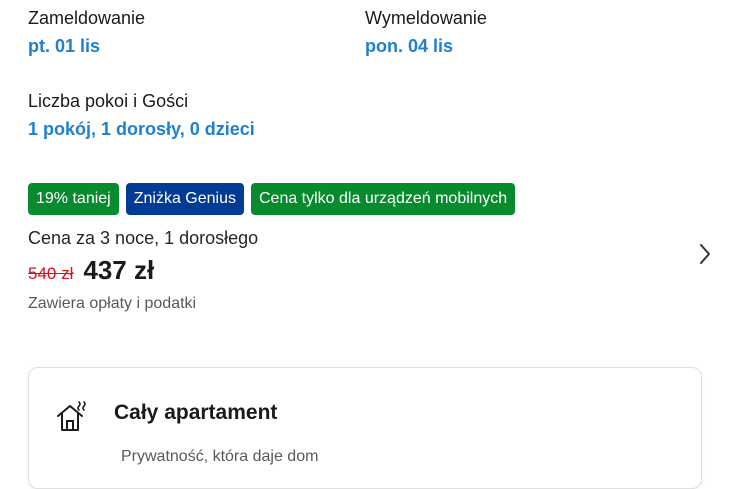  I want to click on property-type-title: Cały apartament, so click(196, 412).